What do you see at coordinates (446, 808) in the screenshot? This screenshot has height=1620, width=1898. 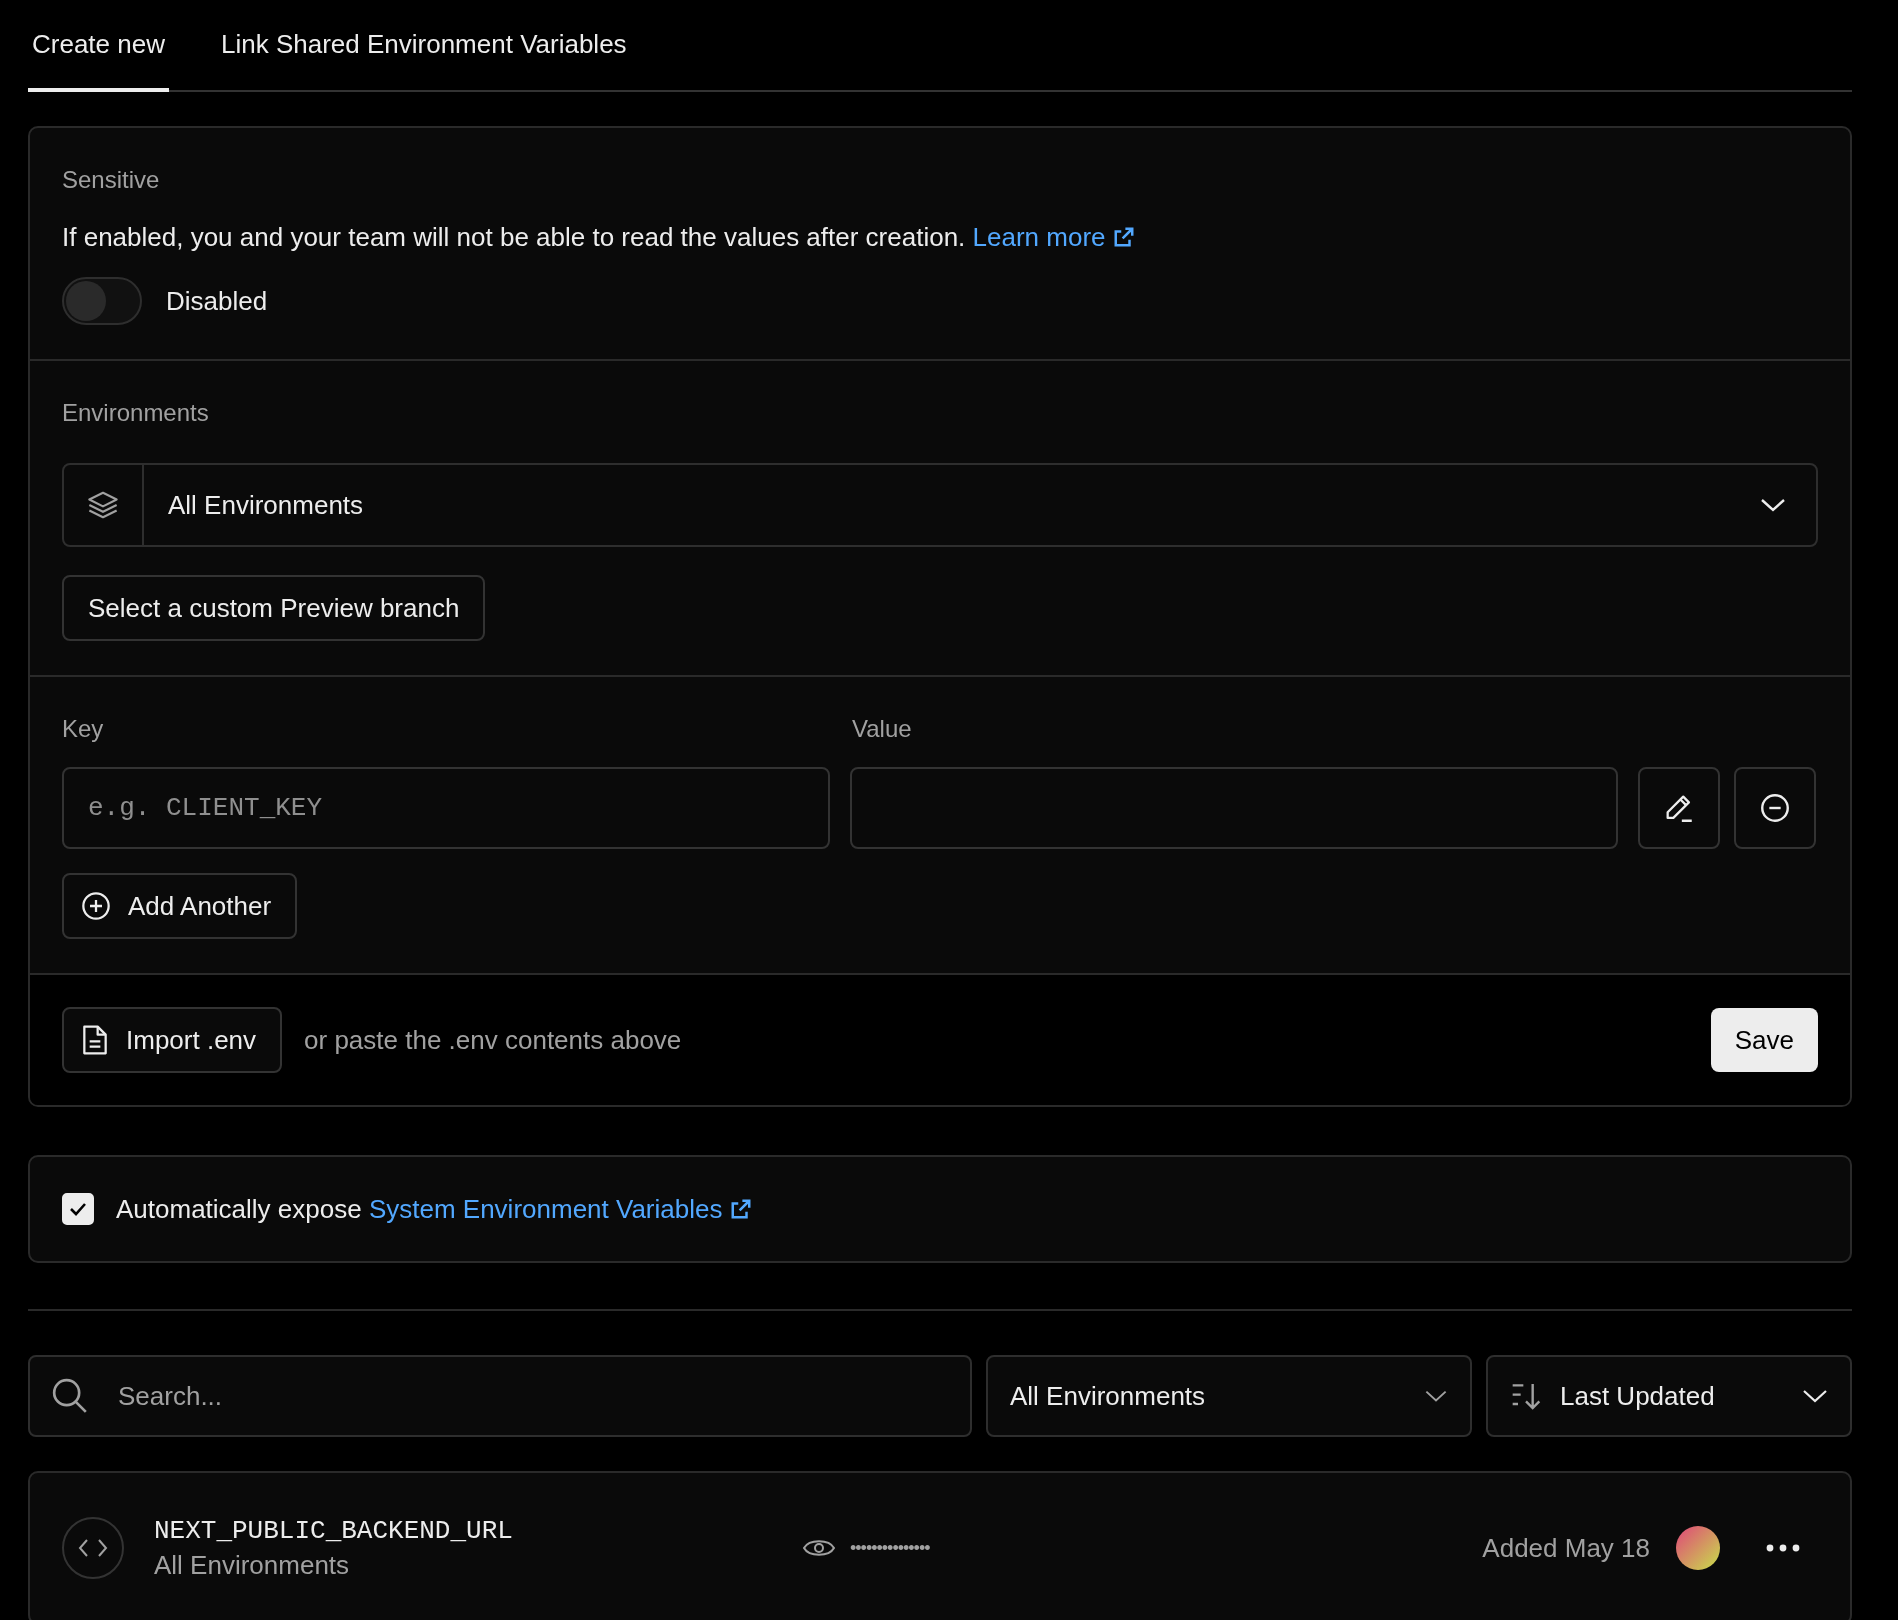 I see `key-input: e.g. CLIENT_KEY` at bounding box center [446, 808].